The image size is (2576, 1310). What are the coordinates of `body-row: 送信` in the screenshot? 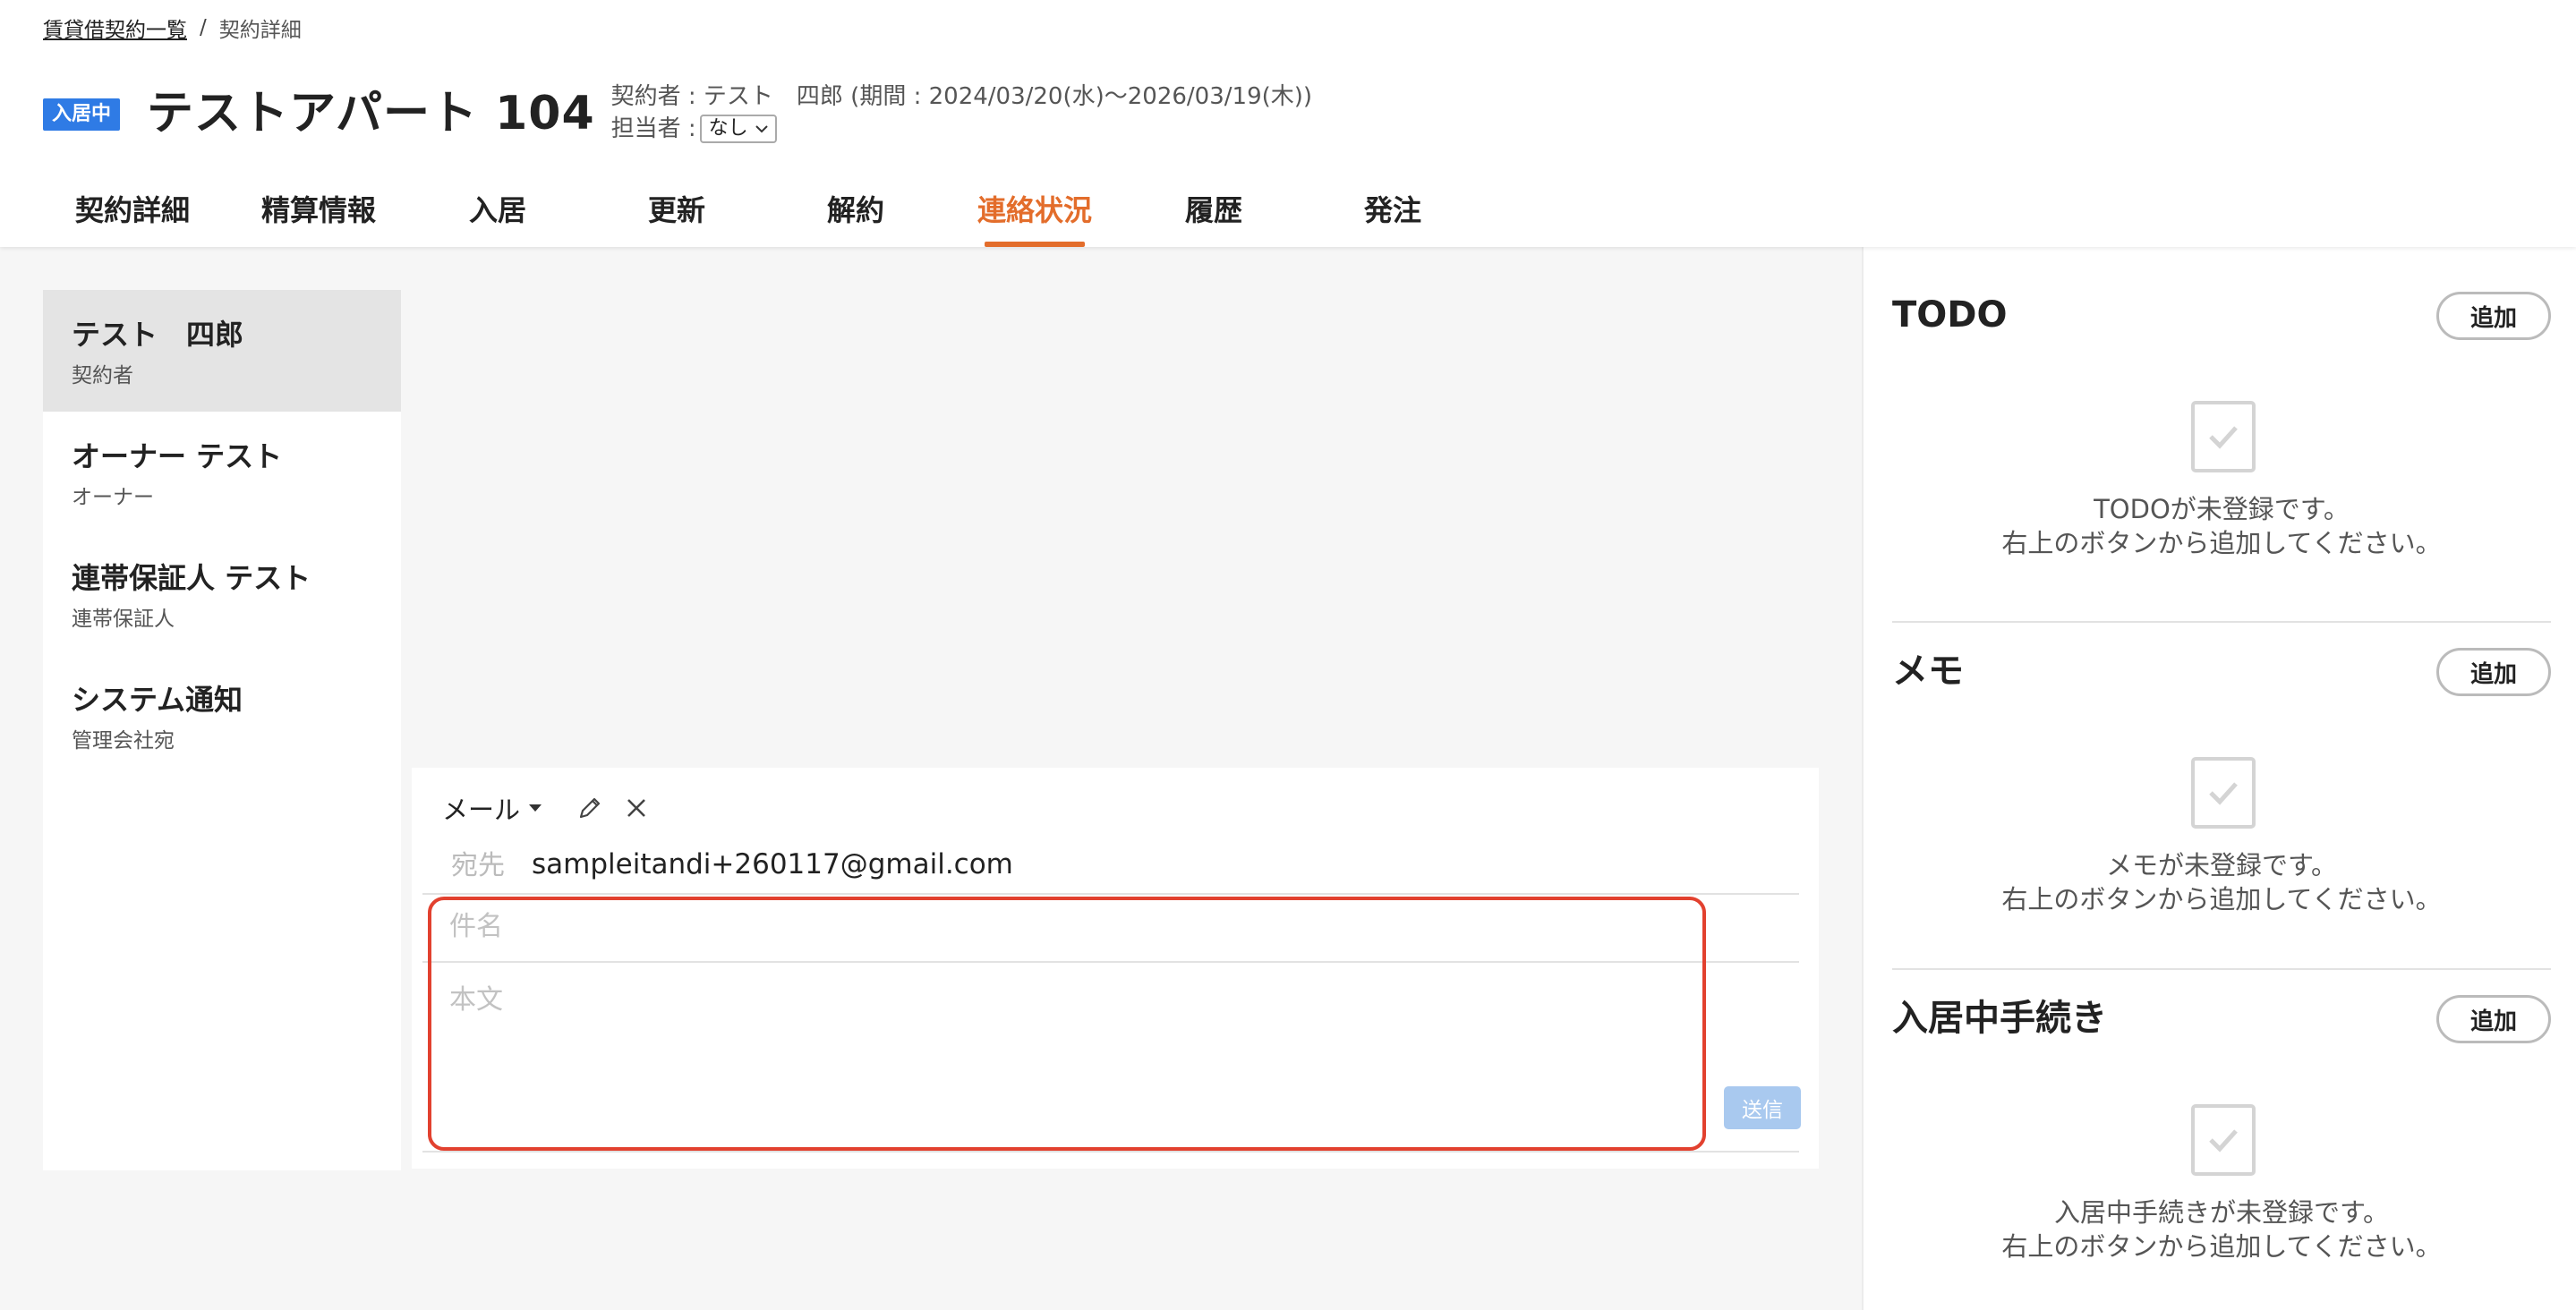 It's located at (1111, 1058).